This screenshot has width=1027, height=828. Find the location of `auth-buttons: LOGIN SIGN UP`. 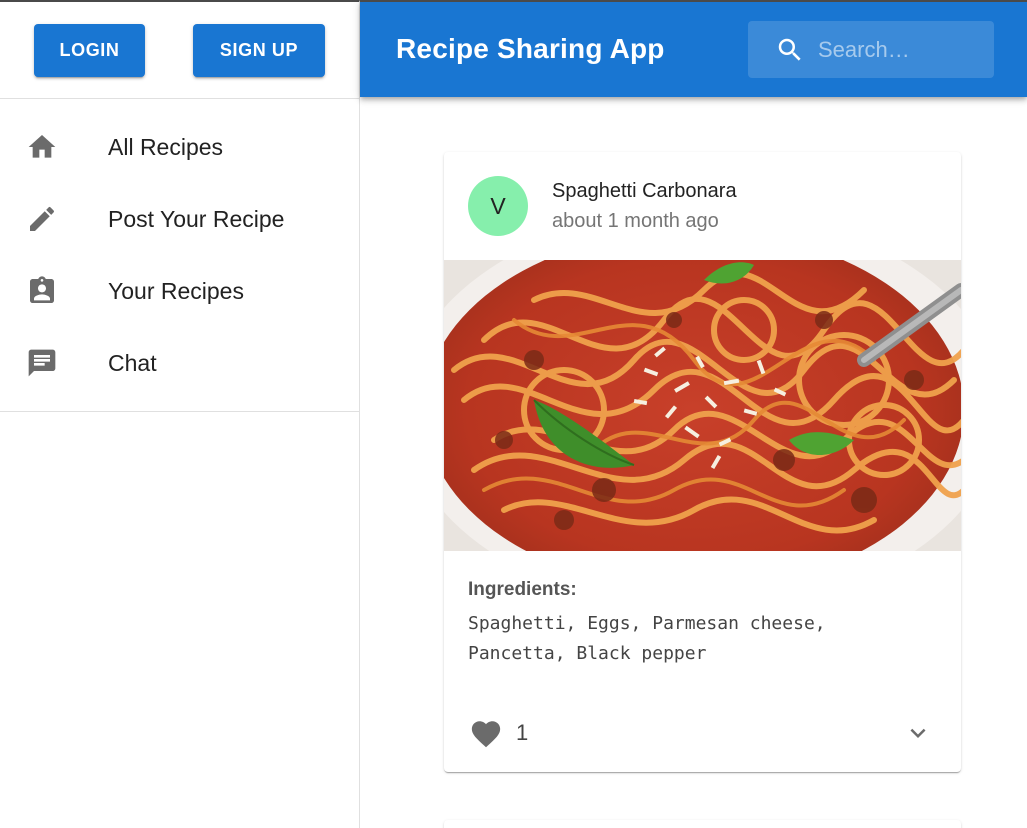

auth-buttons: LOGIN SIGN UP is located at coordinates (179, 50).